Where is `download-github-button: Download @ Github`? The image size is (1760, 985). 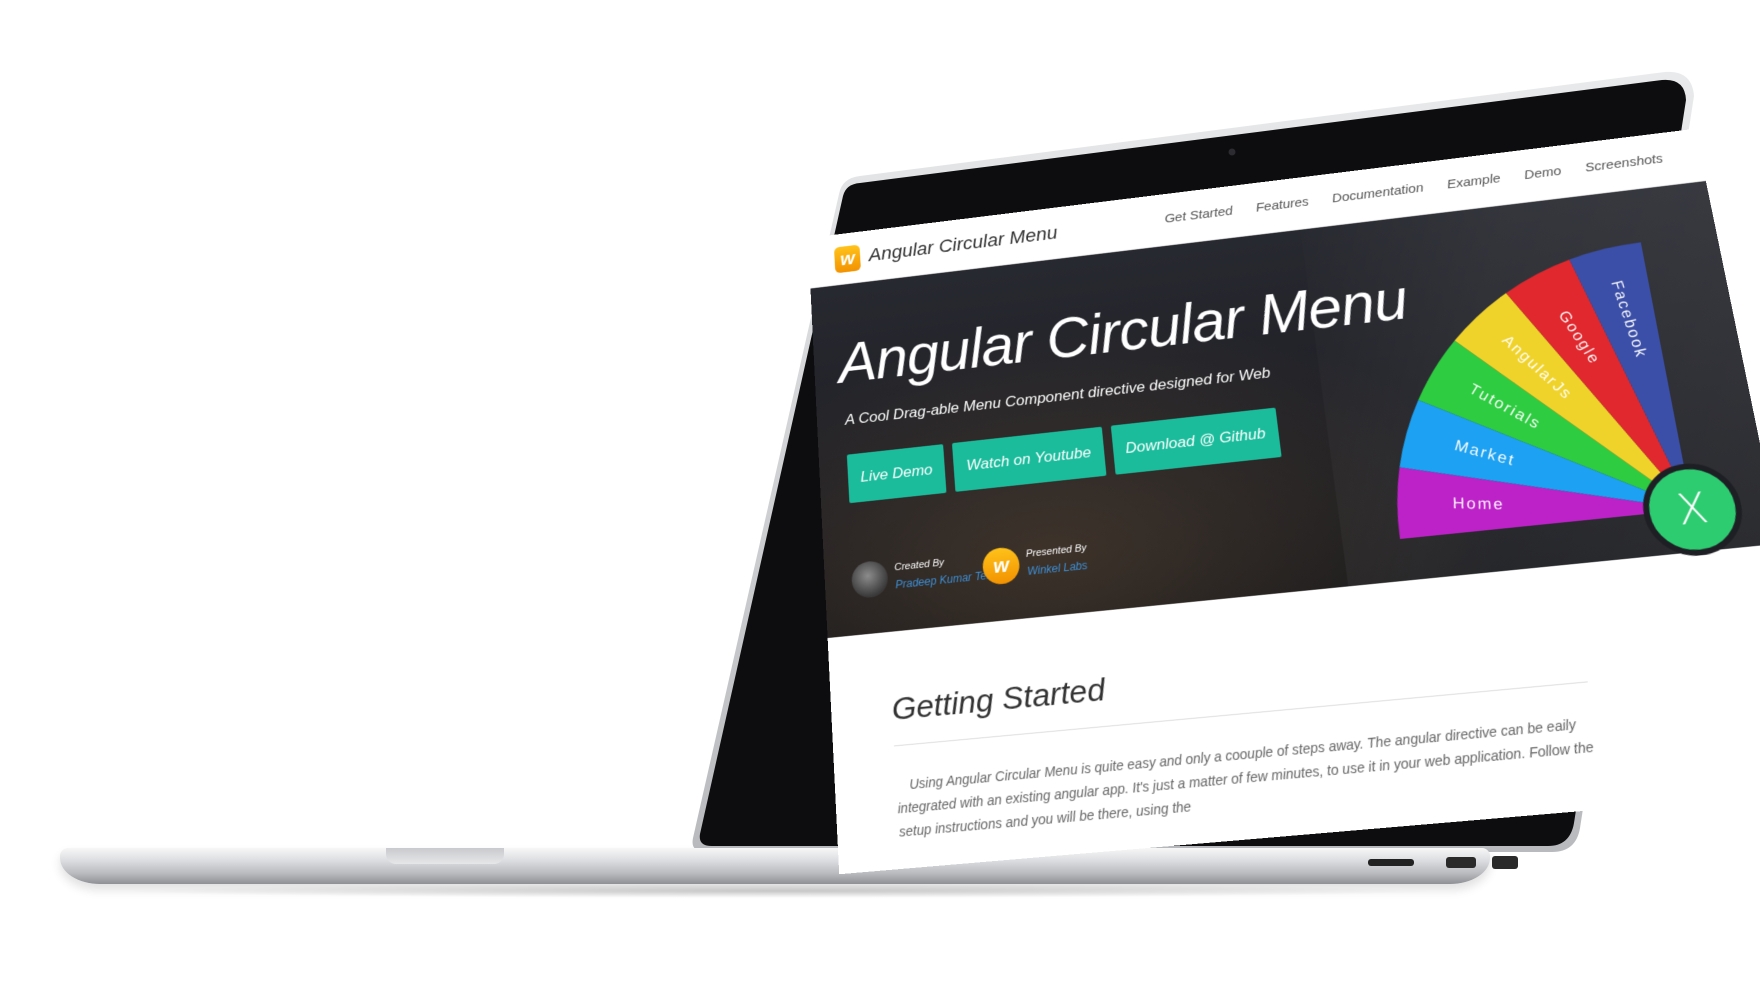
download-github-button: Download @ Github is located at coordinates (1196, 441).